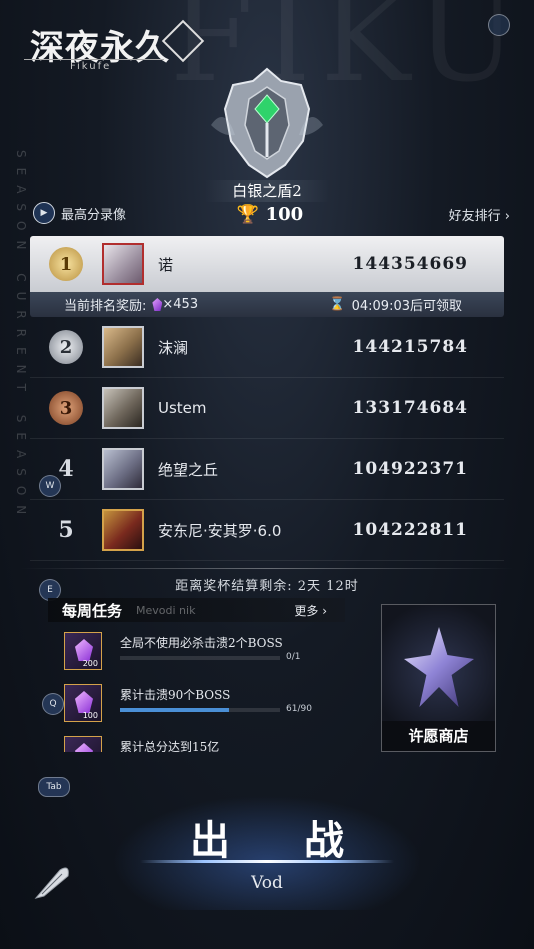 Image resolution: width=534 pixels, height=949 pixels. I want to click on task-name: 累计总分达到15亿, so click(170, 746).